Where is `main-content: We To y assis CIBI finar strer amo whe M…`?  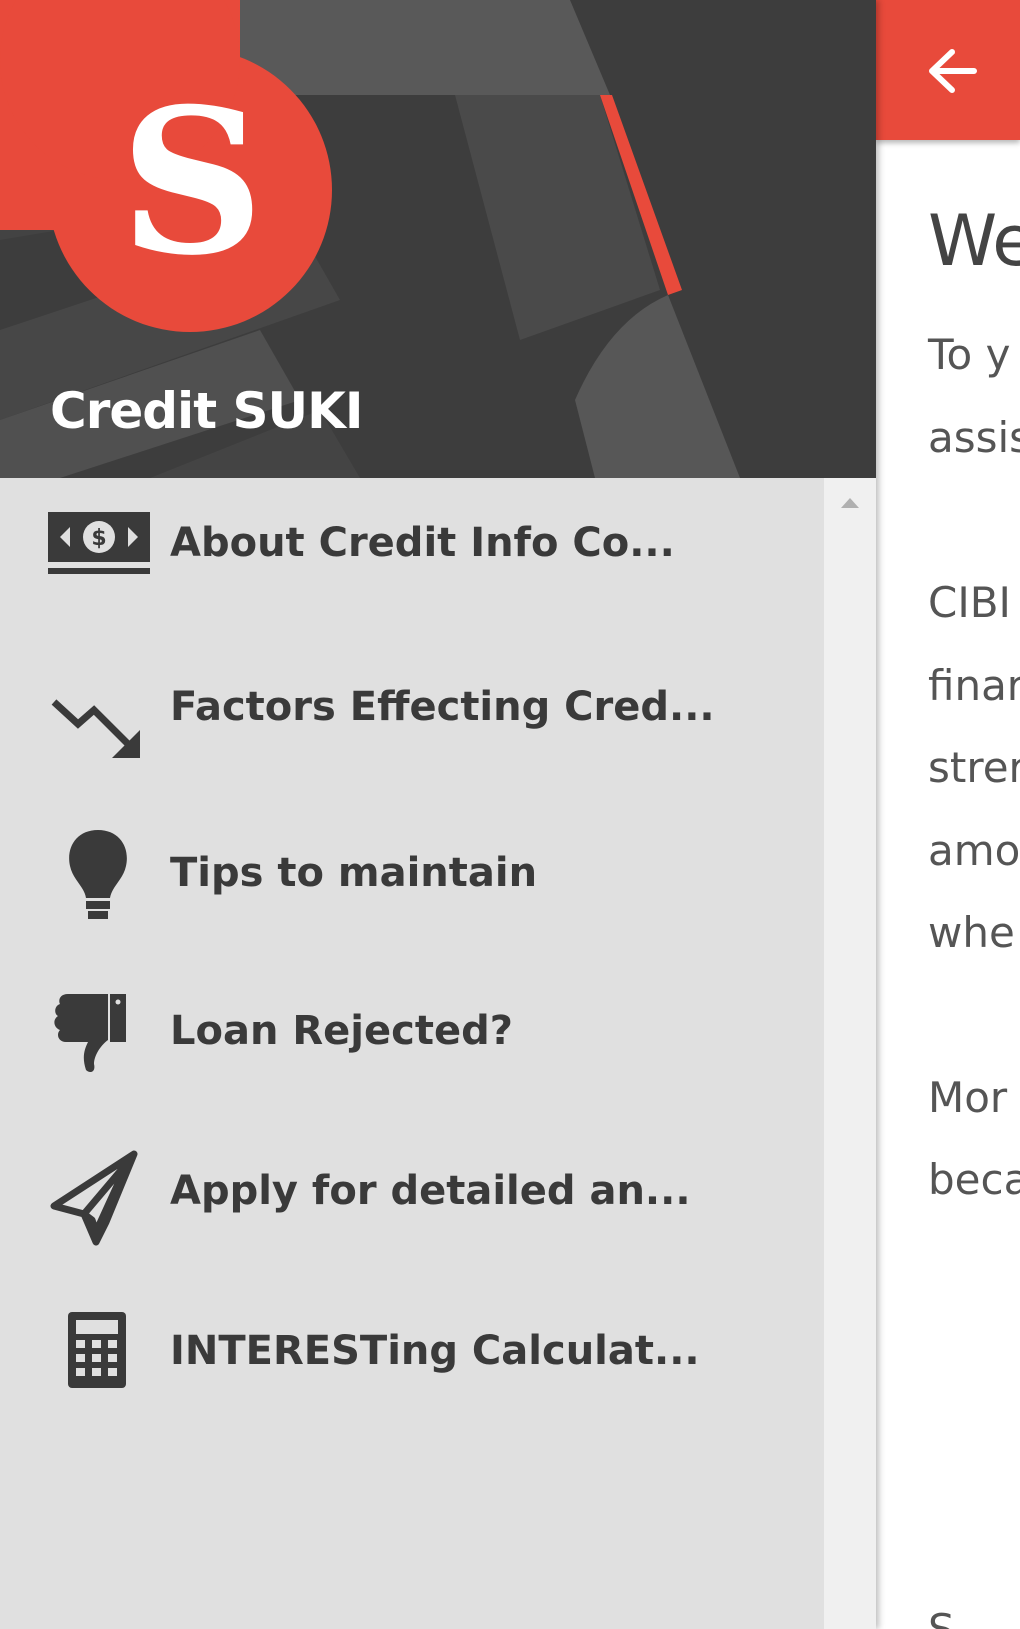 main-content: We To y assis CIBI finar strer amo whe M… is located at coordinates (948, 814).